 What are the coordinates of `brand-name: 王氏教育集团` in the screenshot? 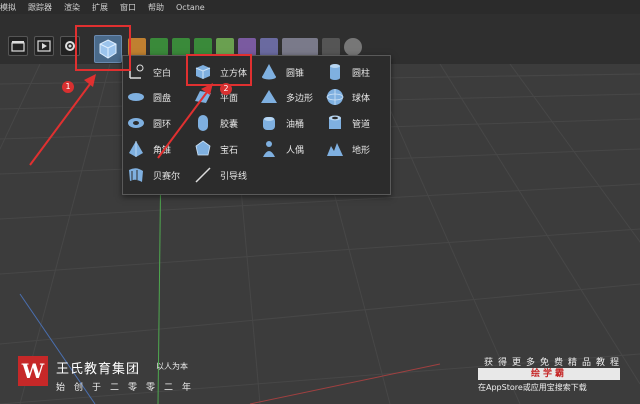 It's located at (98, 369).